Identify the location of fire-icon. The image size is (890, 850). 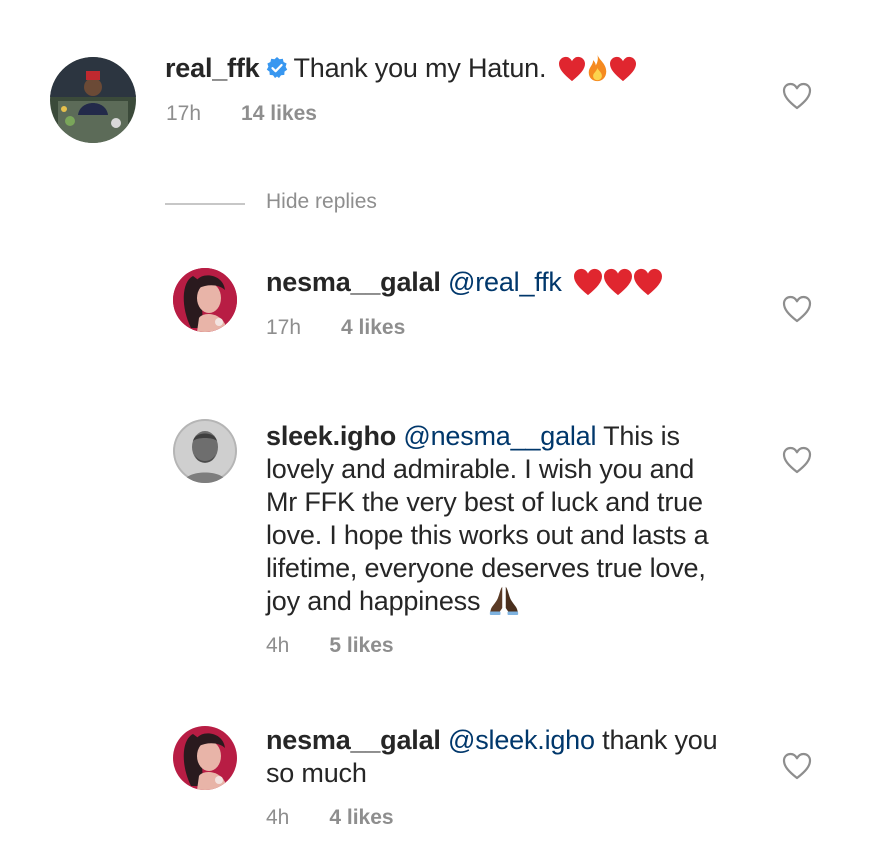
(597, 68).